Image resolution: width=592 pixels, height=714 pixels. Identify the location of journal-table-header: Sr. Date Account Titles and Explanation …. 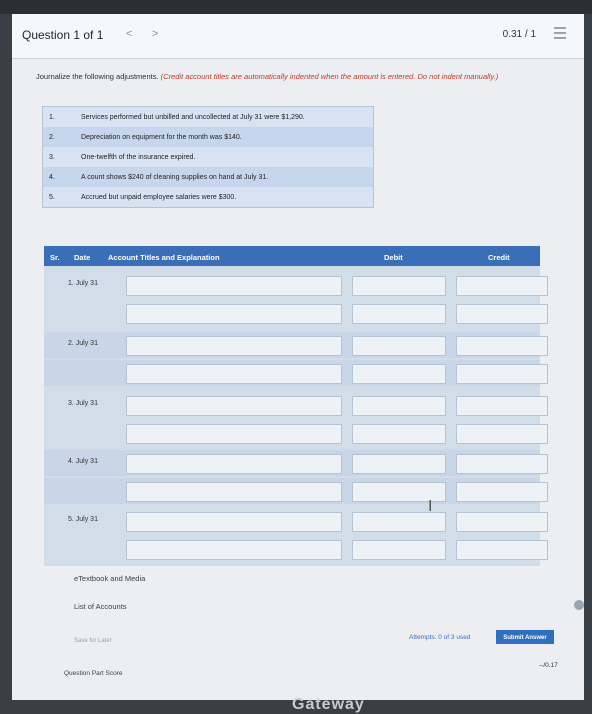
(292, 256).